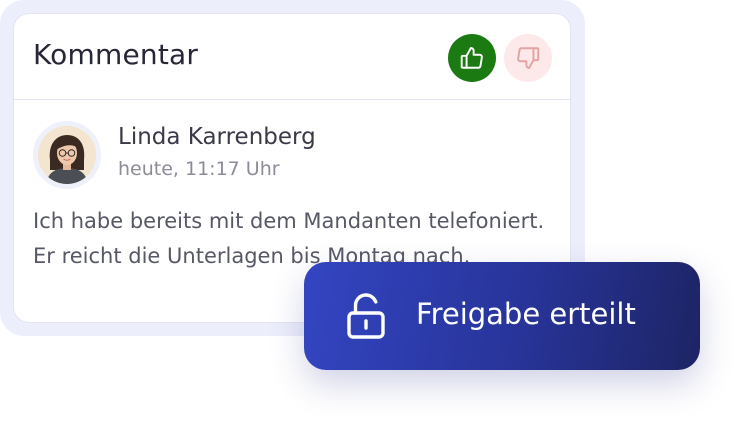 The image size is (754, 424). Describe the element at coordinates (116, 54) in the screenshot. I see `comment-card-title: Kommentar` at that location.